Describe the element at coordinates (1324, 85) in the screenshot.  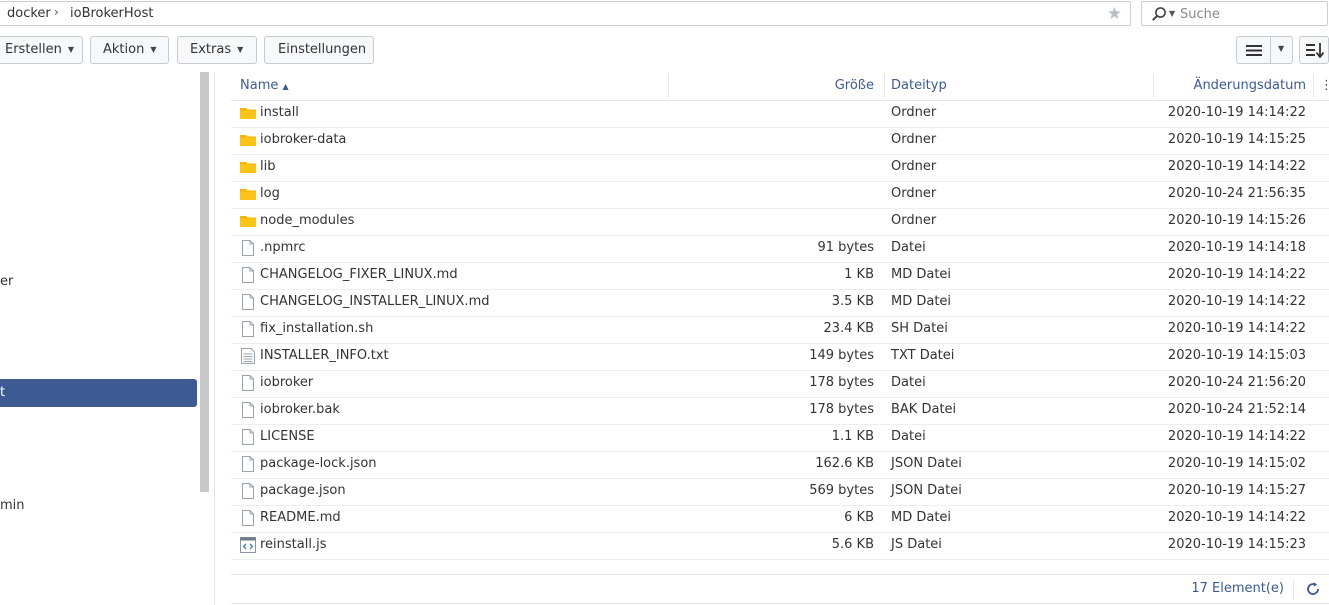
I see `column-options-icon: ⋮` at that location.